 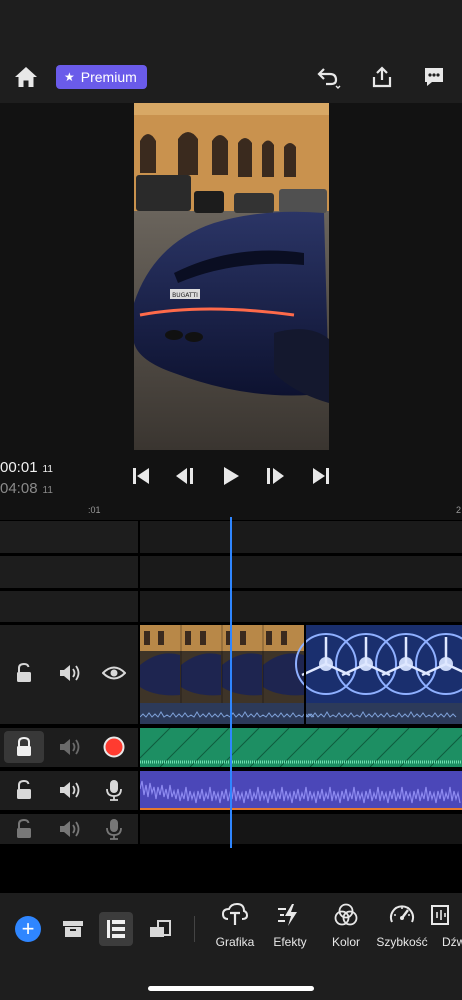 What do you see at coordinates (26, 488) in the screenshot?
I see `total-duration: 04:08 11` at bounding box center [26, 488].